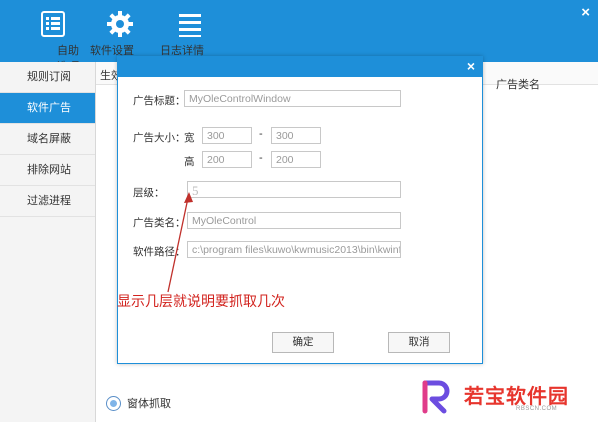 The image size is (598, 422). I want to click on annotation-arrow, so click(180, 242).